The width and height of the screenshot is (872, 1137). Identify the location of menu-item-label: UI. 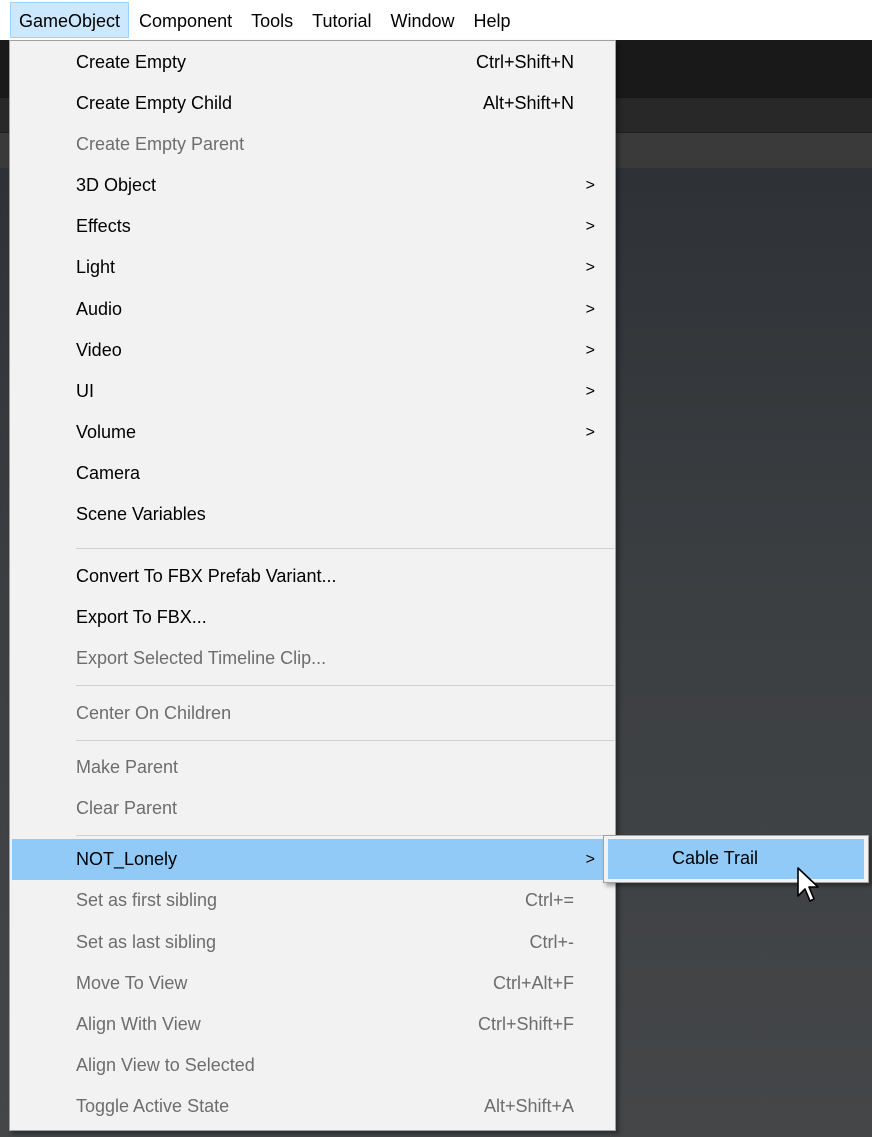
(85, 391).